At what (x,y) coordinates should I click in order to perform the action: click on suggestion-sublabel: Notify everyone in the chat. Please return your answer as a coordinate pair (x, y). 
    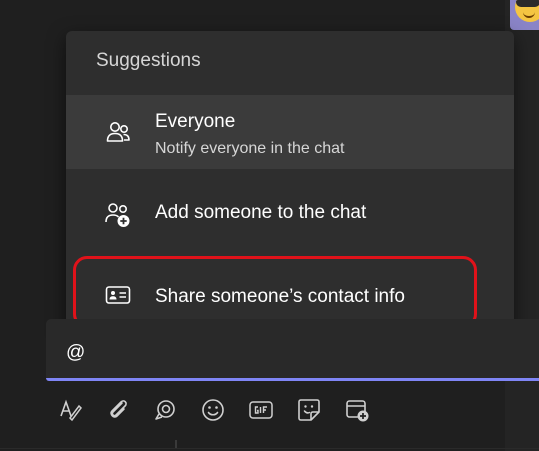
    Looking at the image, I should click on (250, 148).